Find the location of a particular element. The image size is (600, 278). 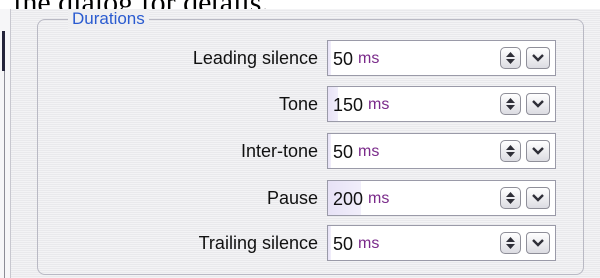

group-title: Durations is located at coordinates (108, 19).